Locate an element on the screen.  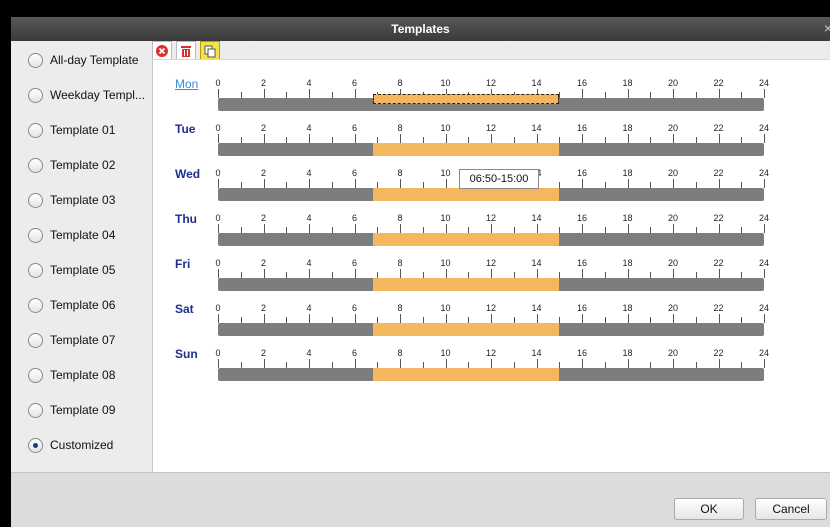
template-option: All-day Template is located at coordinates (83, 60).